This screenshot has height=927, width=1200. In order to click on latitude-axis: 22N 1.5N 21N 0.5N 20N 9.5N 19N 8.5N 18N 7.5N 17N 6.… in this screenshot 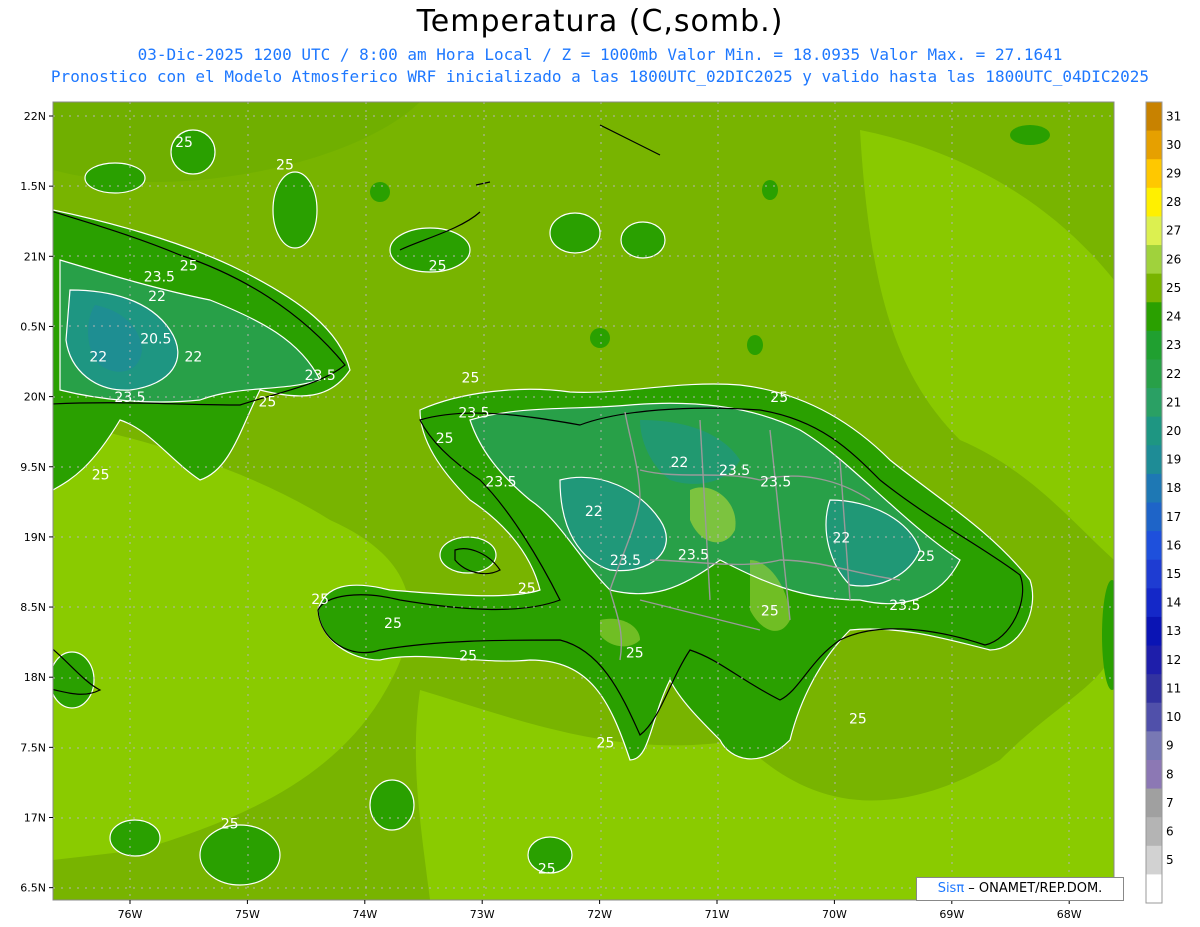, I will do `click(36, 502)`.